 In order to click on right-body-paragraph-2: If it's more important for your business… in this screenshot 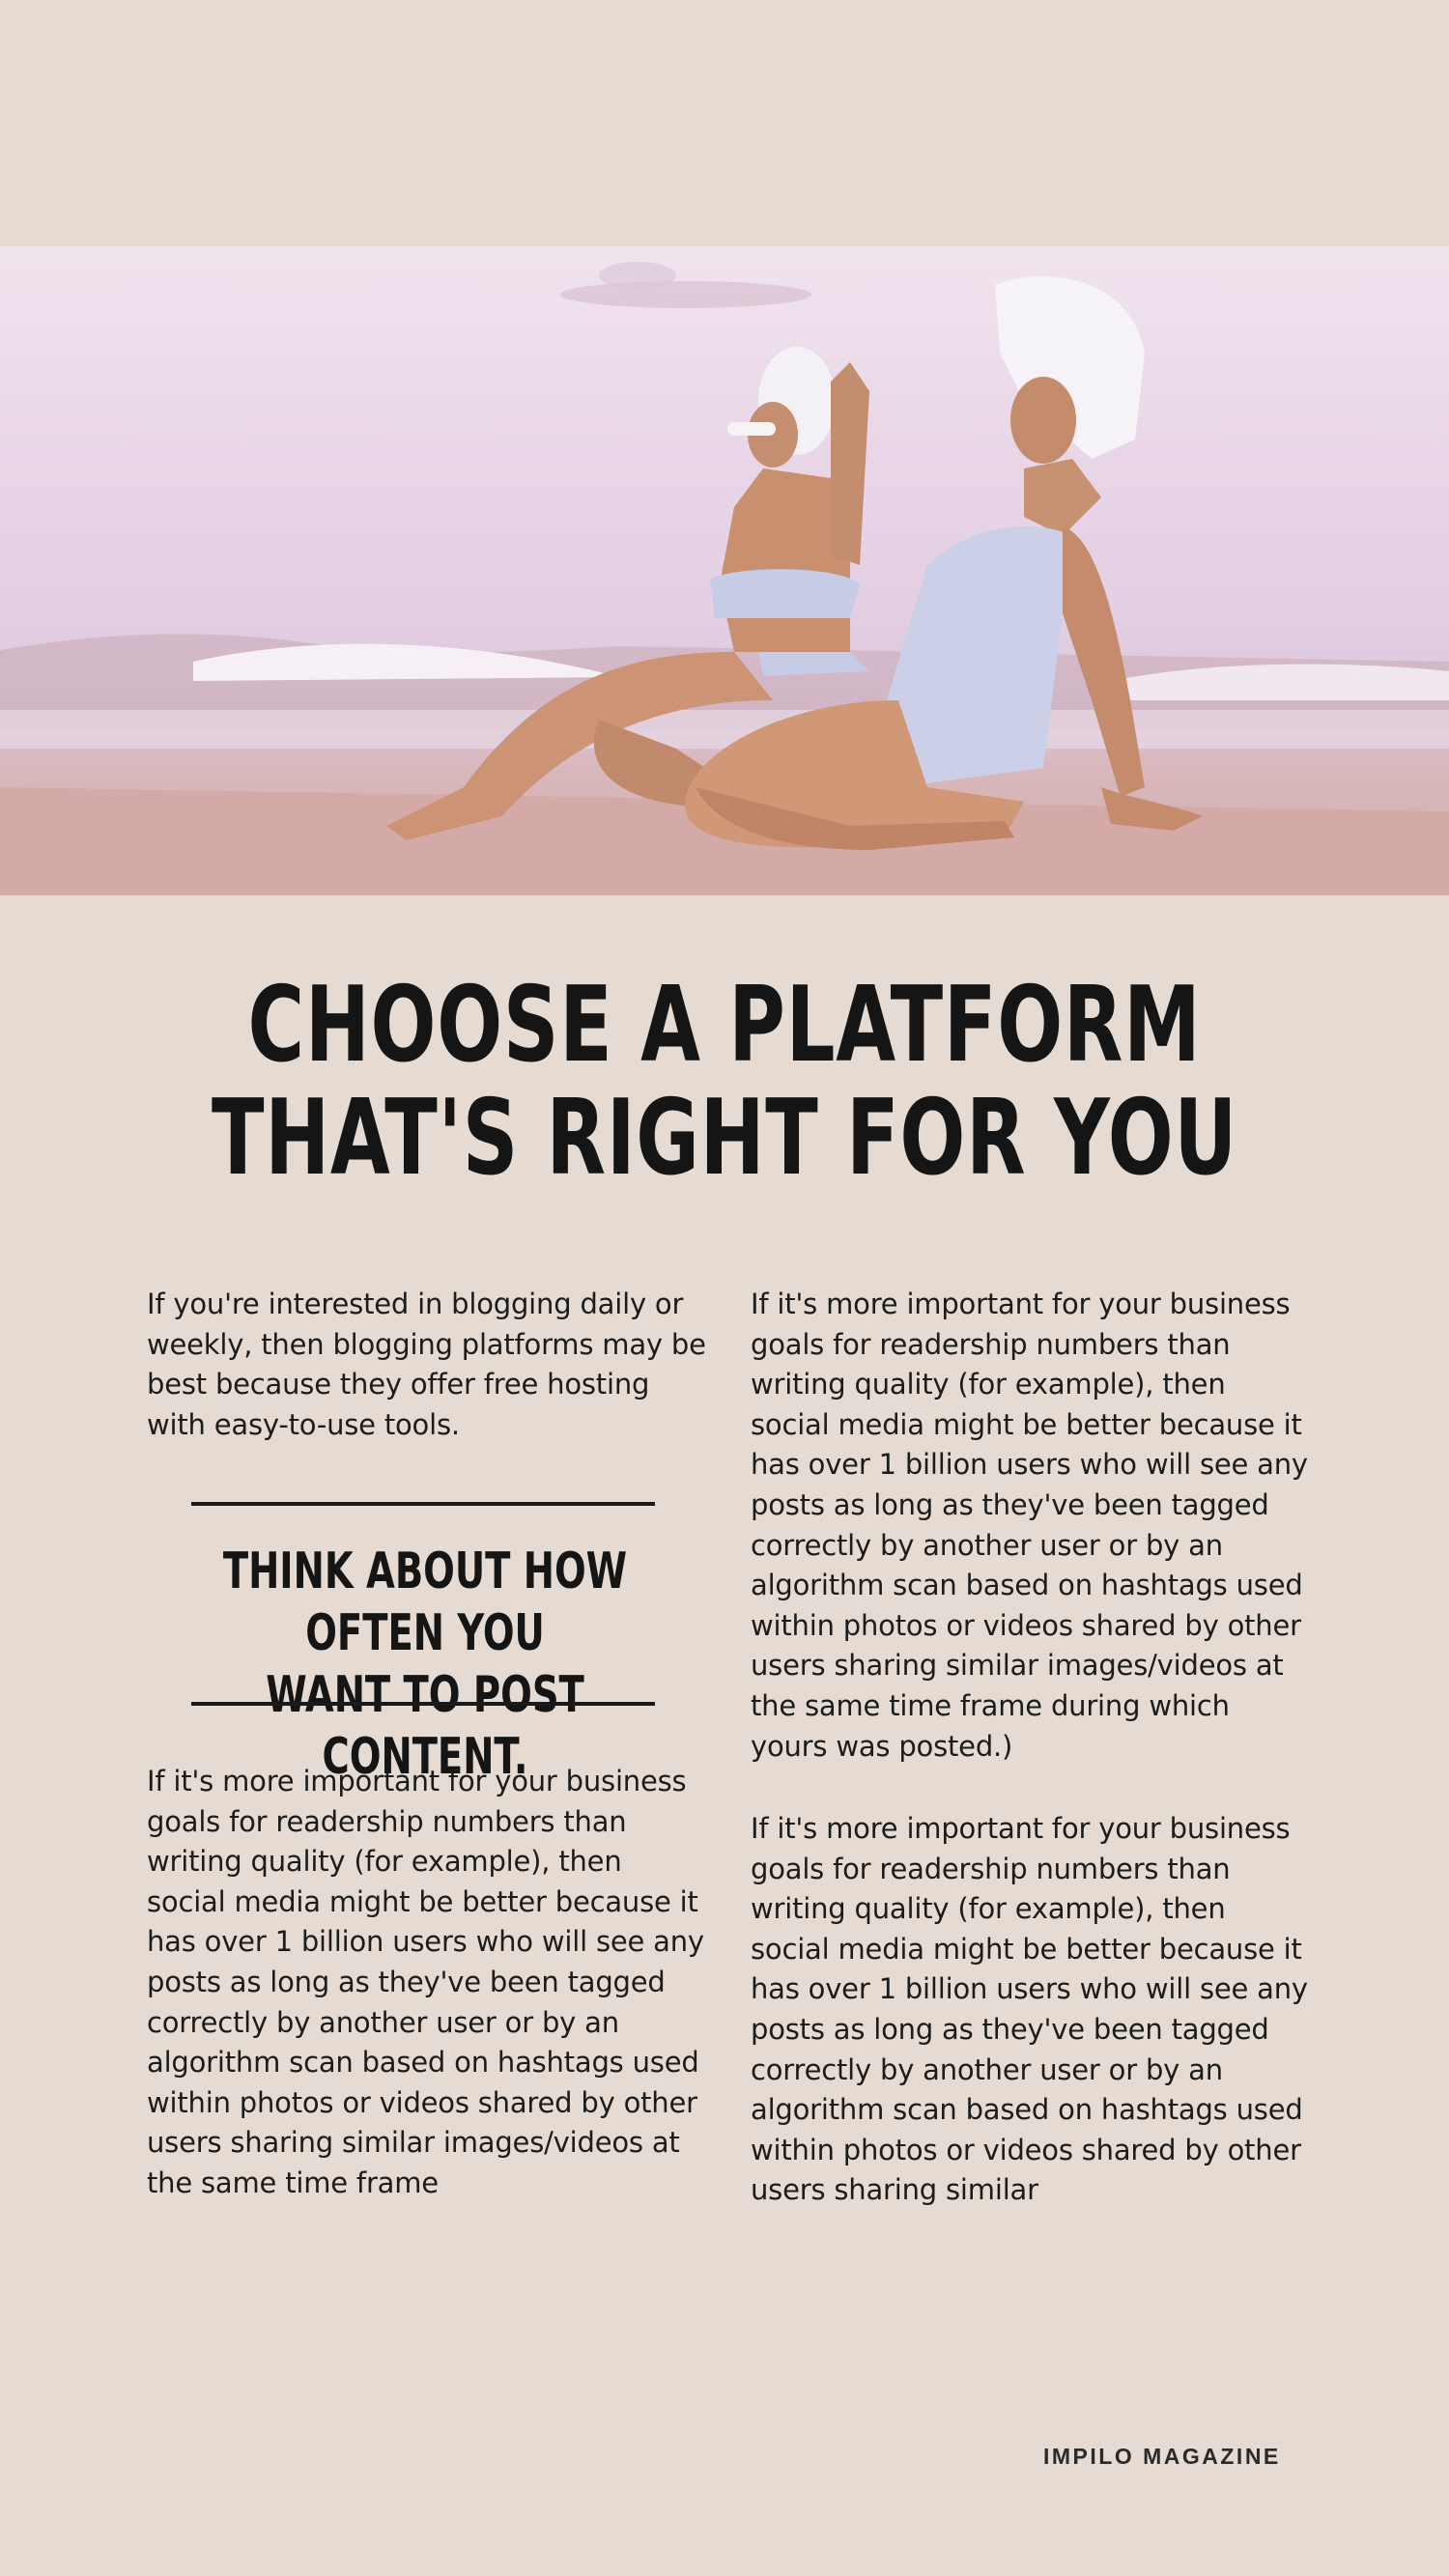, I will do `click(1029, 2009)`.